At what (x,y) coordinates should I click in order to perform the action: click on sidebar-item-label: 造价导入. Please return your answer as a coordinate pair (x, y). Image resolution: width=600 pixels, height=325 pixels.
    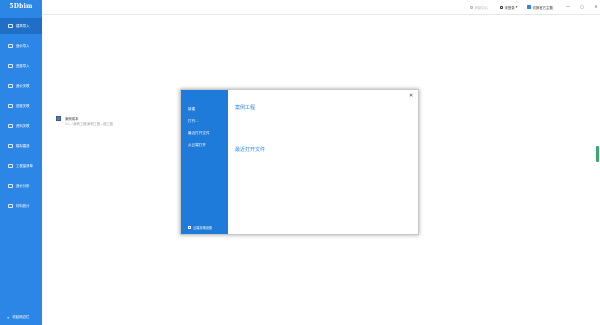
    Looking at the image, I should click on (23, 46).